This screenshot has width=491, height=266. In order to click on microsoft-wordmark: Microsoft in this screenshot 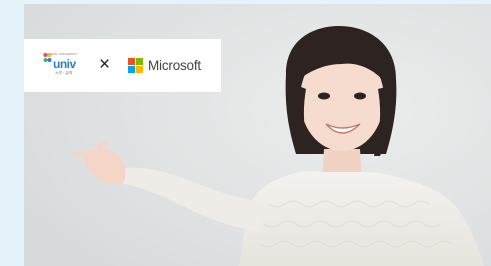, I will do `click(174, 65)`.